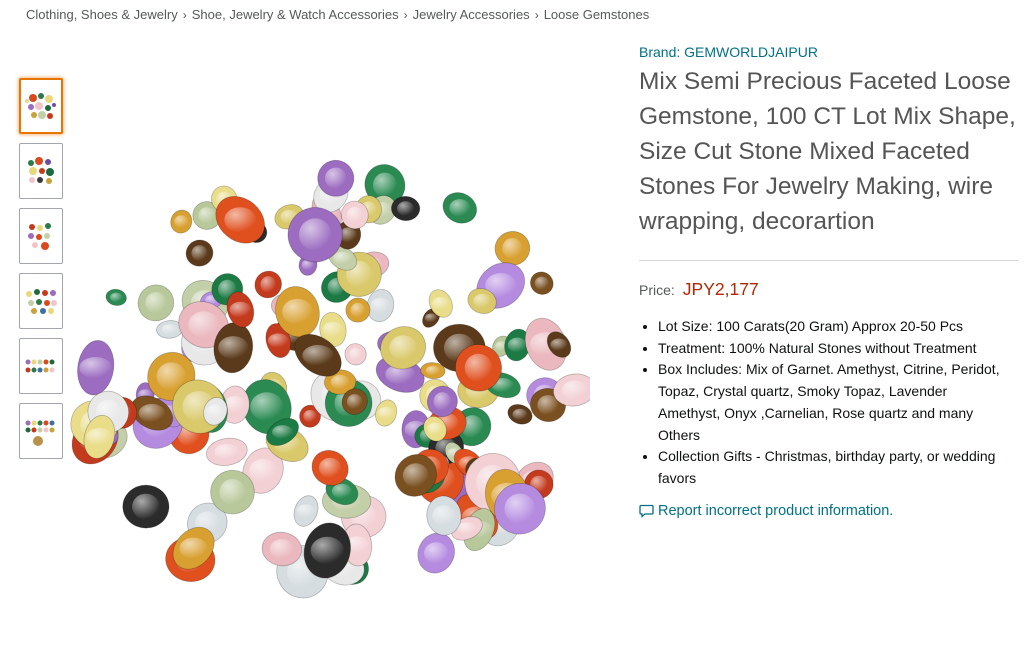 This screenshot has height=659, width=1024. Describe the element at coordinates (776, 510) in the screenshot. I see `report-link-label: Report incorrect product information.` at that location.